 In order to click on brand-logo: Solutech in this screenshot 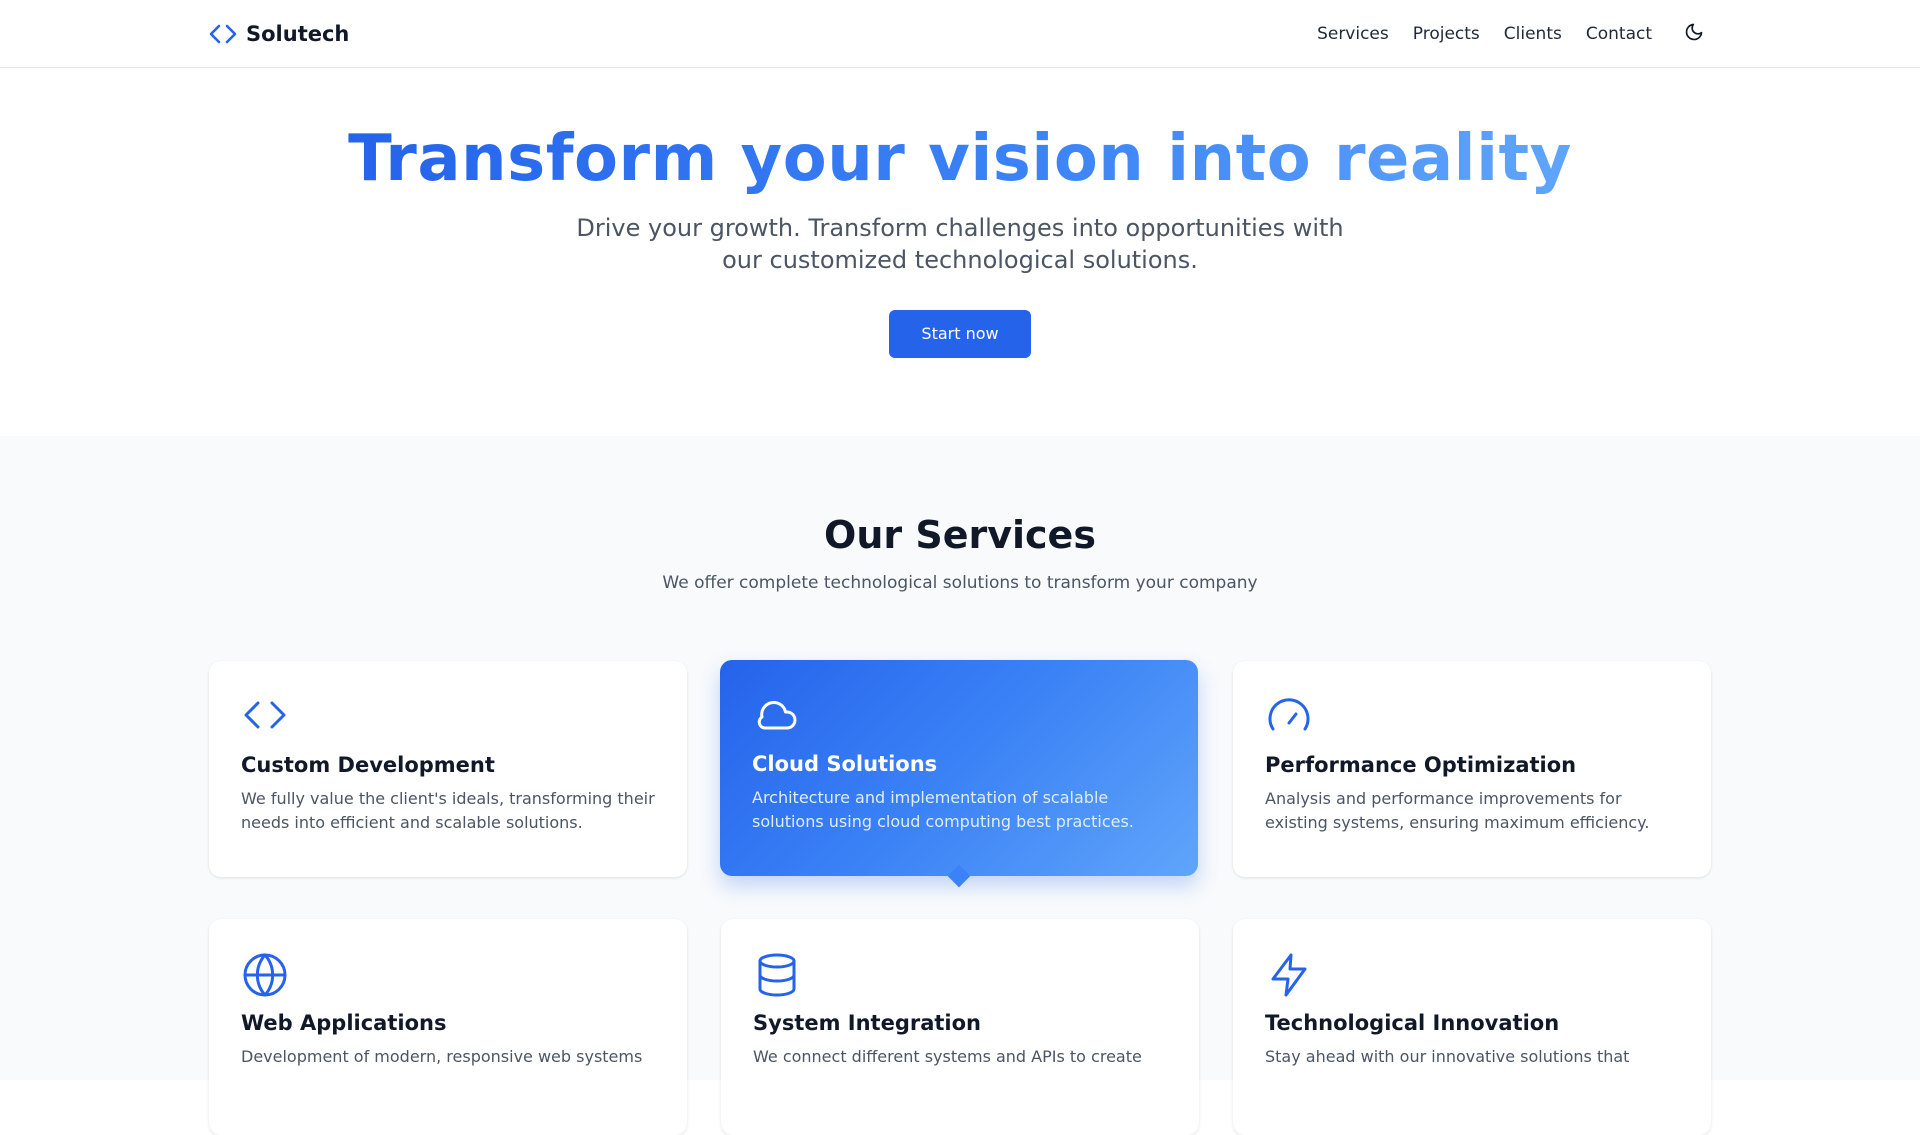, I will do `click(278, 34)`.